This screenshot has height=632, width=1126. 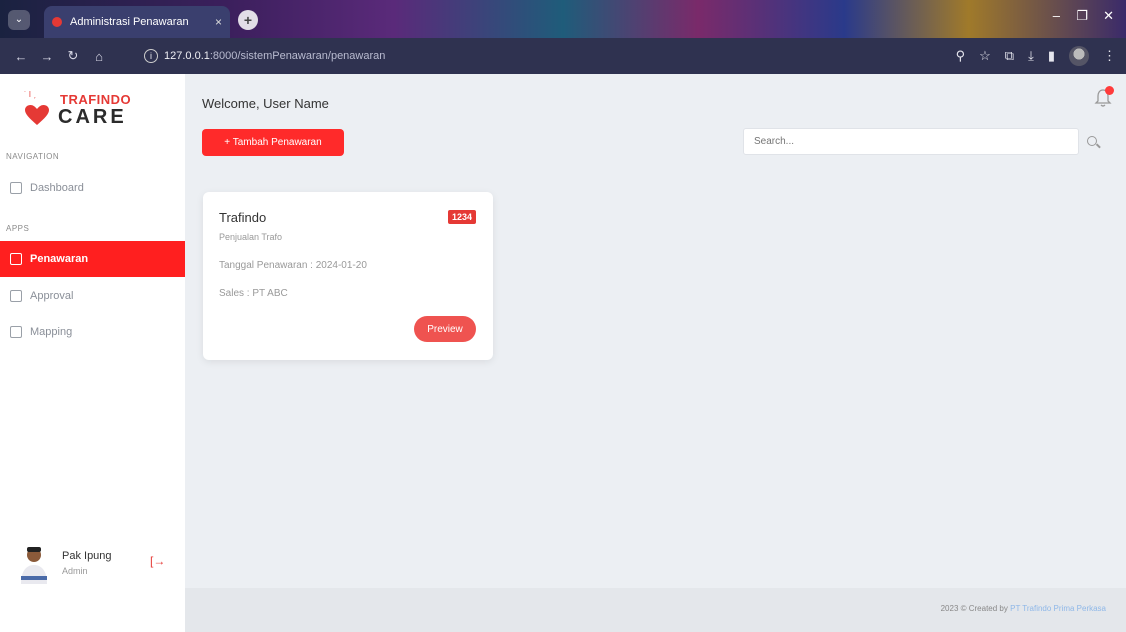 I want to click on restore-icon: ❐, so click(x=1082, y=16).